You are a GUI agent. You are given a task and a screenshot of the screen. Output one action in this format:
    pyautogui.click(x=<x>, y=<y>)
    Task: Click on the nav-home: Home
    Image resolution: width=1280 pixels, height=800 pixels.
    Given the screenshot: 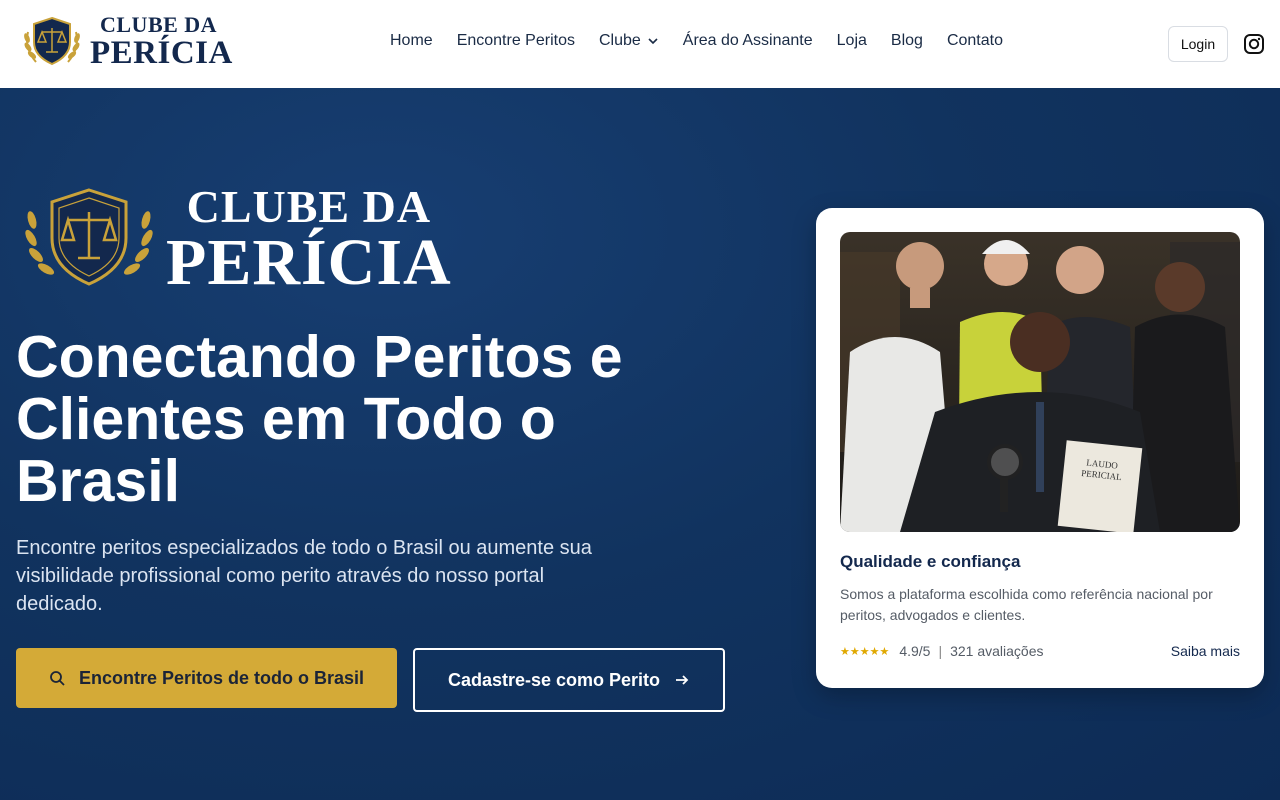 What is the action you would take?
    pyautogui.click(x=411, y=41)
    